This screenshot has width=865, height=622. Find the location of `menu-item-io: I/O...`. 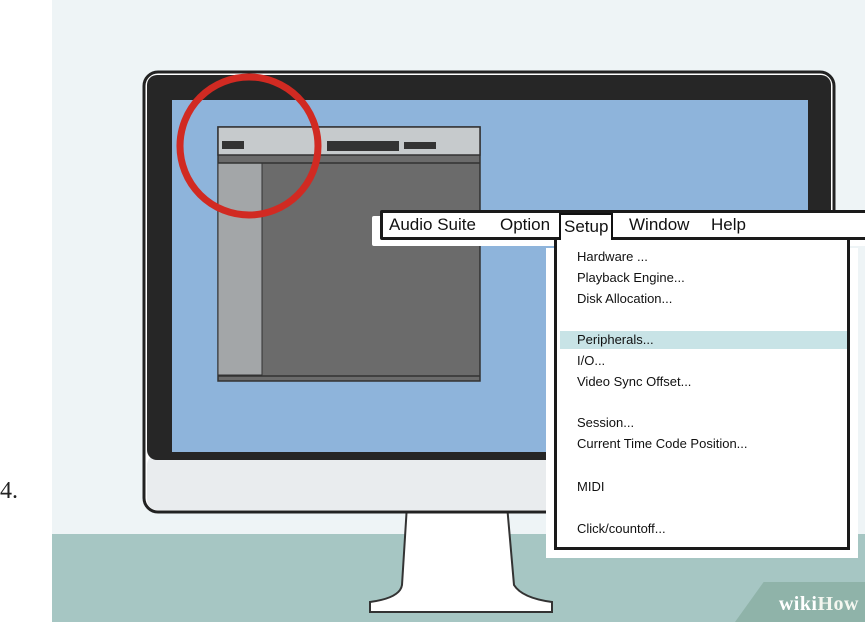

menu-item-io: I/O... is located at coordinates (591, 360).